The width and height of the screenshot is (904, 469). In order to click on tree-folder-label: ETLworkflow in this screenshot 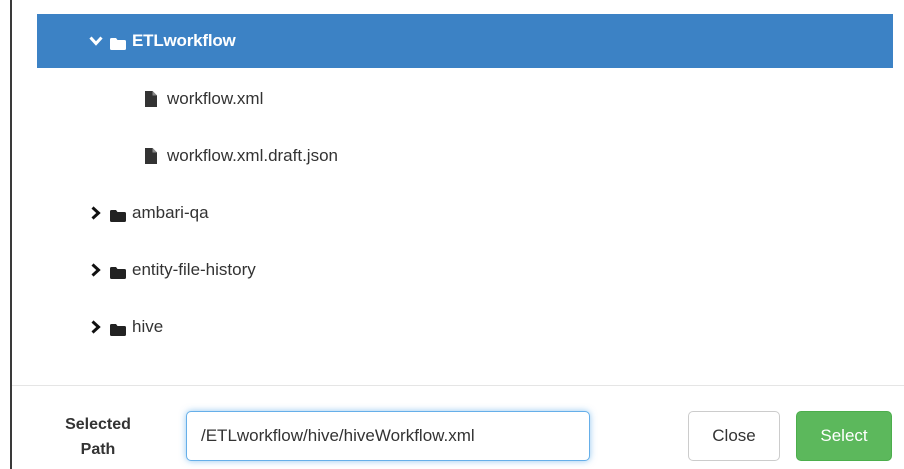, I will do `click(184, 40)`.